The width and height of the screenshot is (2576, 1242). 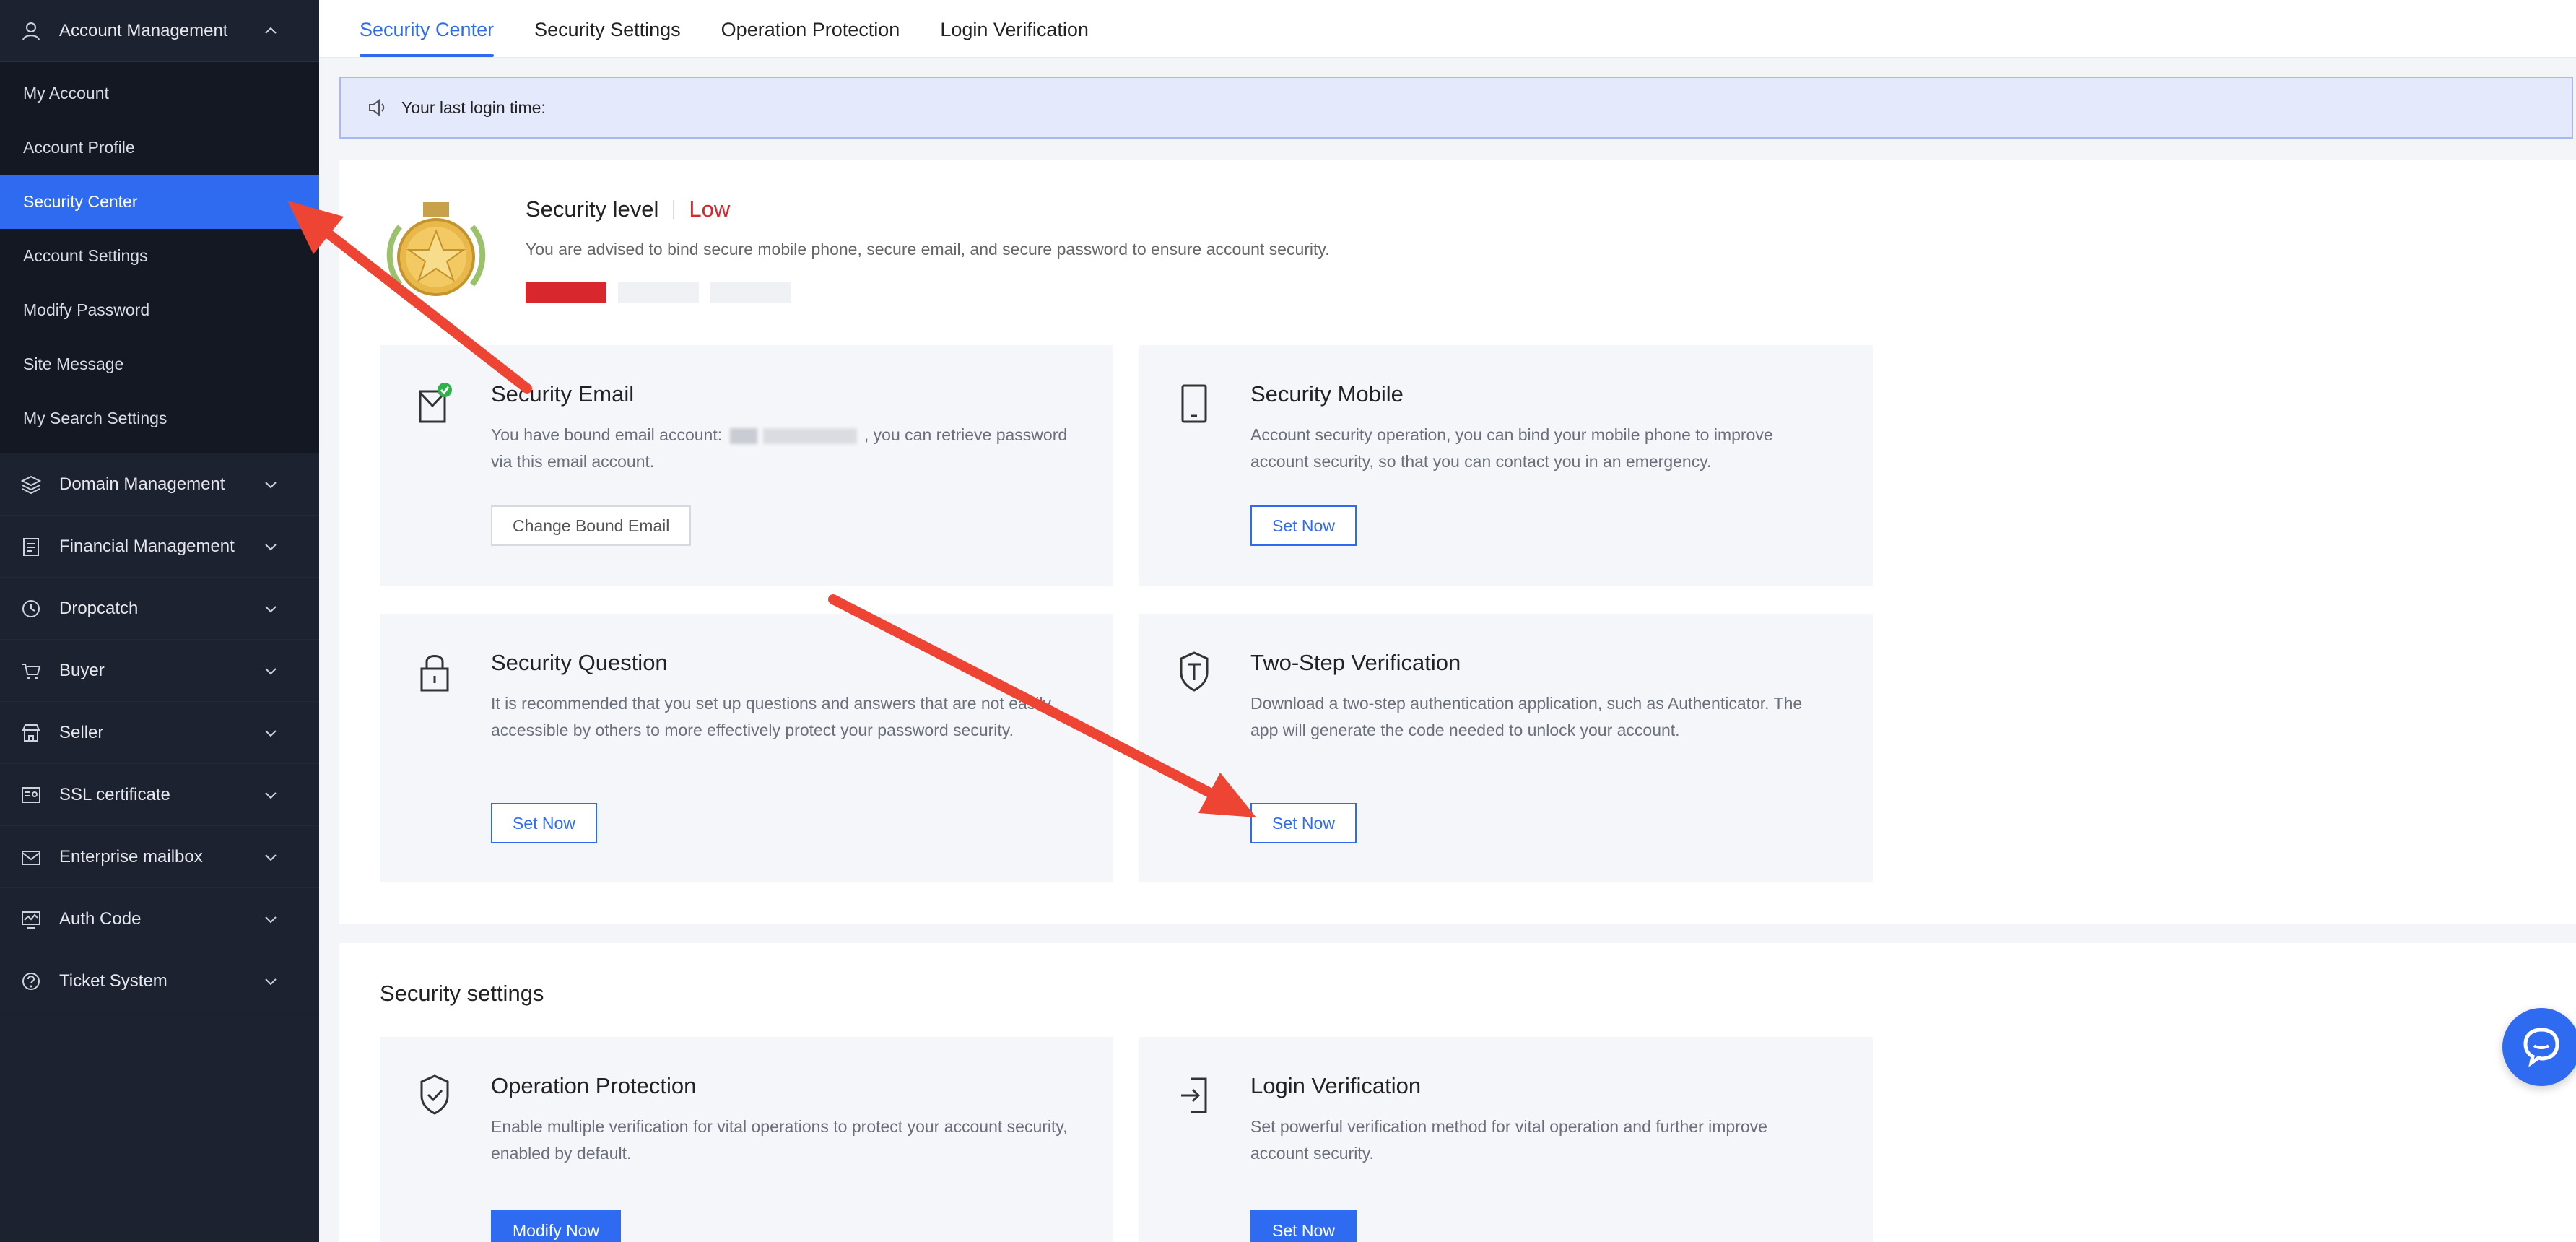 I want to click on card-title: Security Email, so click(x=563, y=394).